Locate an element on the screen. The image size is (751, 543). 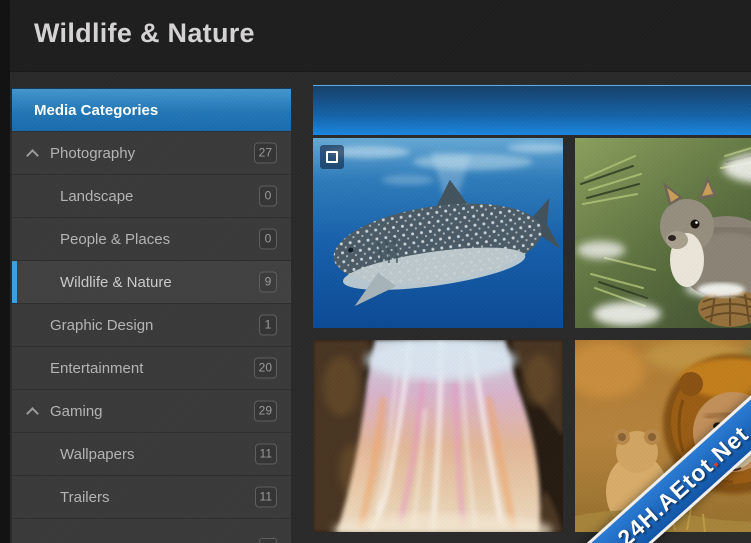
whale-shark-photo is located at coordinates (438, 233).